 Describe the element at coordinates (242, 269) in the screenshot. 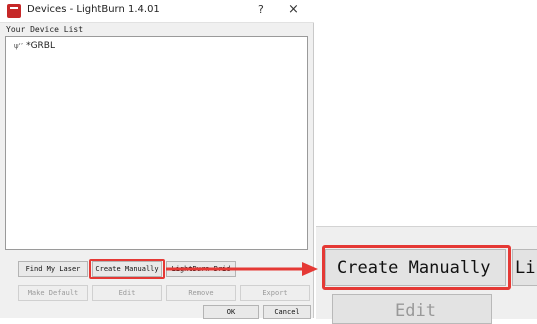

I see `red-arrow-icon` at that location.